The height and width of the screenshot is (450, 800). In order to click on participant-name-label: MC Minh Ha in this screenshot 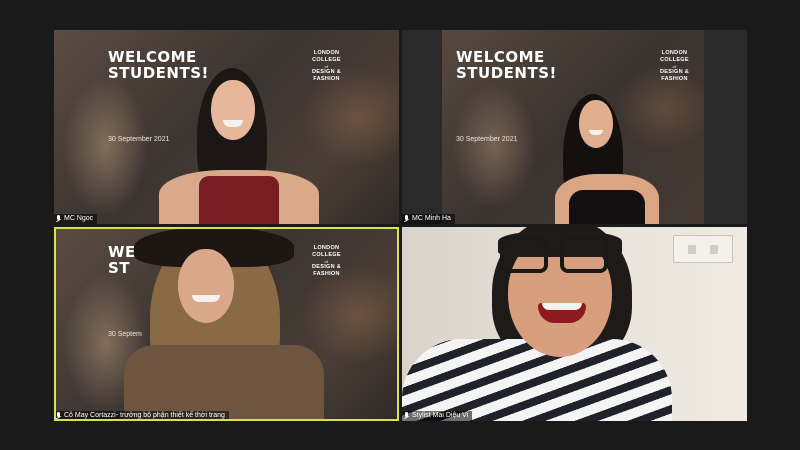, I will do `click(428, 219)`.